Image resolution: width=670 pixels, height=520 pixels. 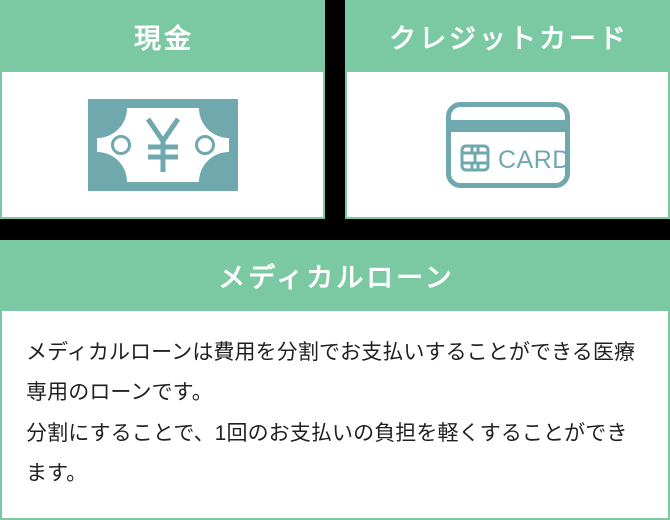 What do you see at coordinates (335, 275) in the screenshot?
I see `medical-loan-title: メディカルローン` at bounding box center [335, 275].